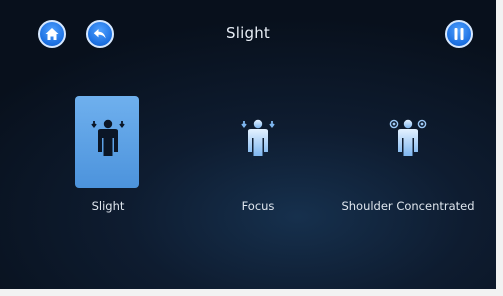 This screenshot has width=503, height=296. Describe the element at coordinates (408, 137) in the screenshot. I see `person-shoulder-icon` at that location.